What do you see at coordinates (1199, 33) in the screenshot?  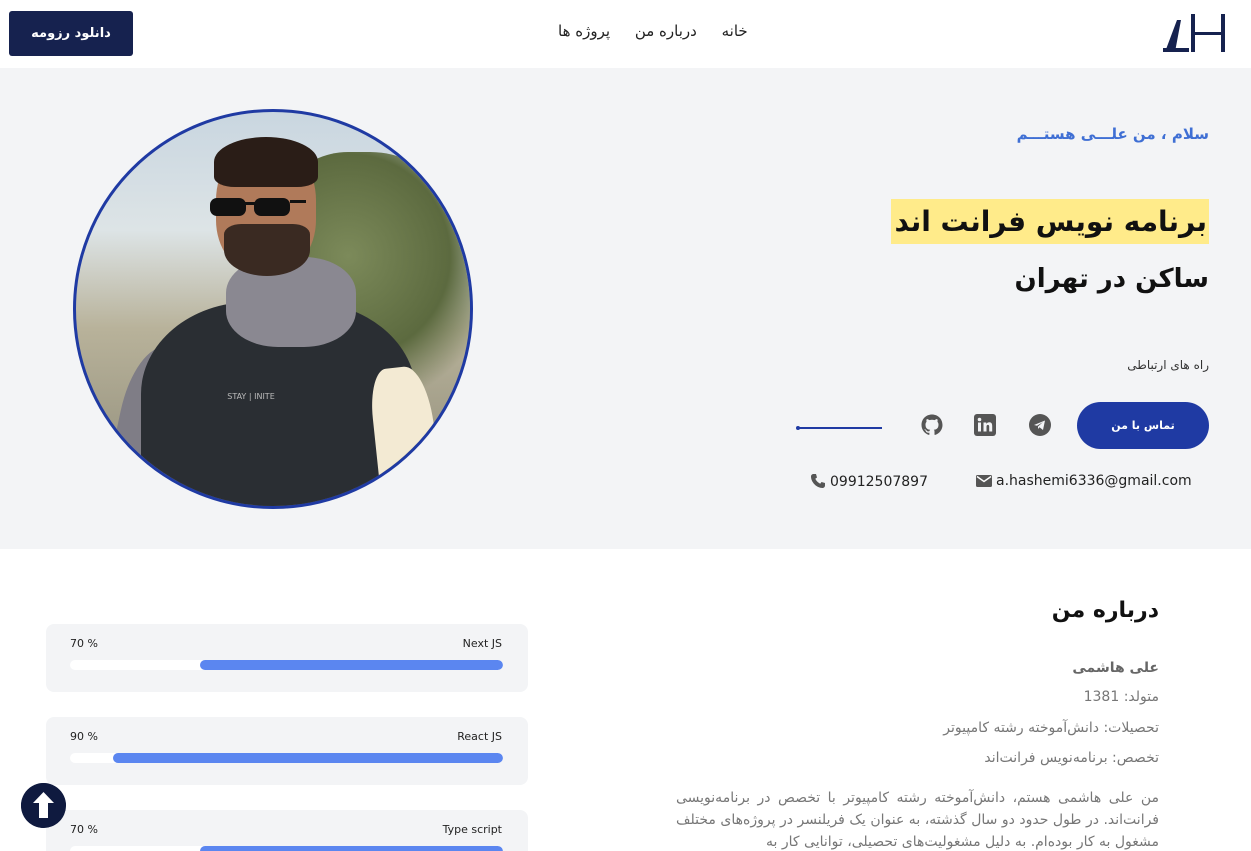 I see `logo-icon` at bounding box center [1199, 33].